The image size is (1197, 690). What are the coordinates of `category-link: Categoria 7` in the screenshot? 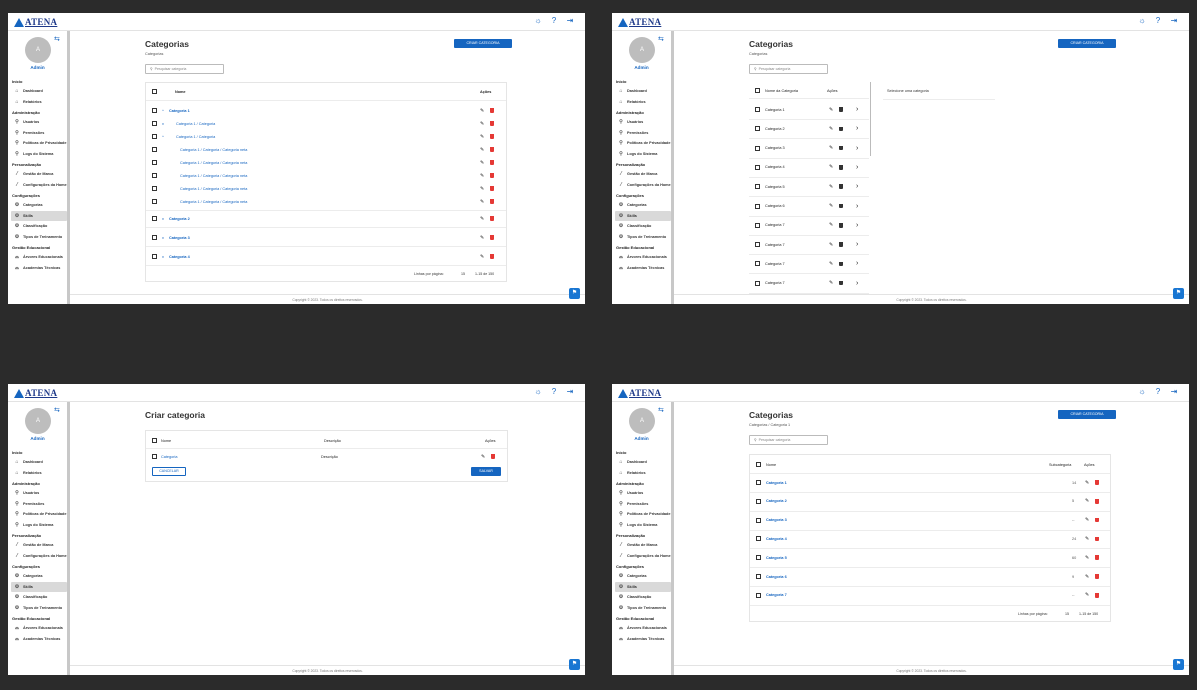 It's located at (776, 595).